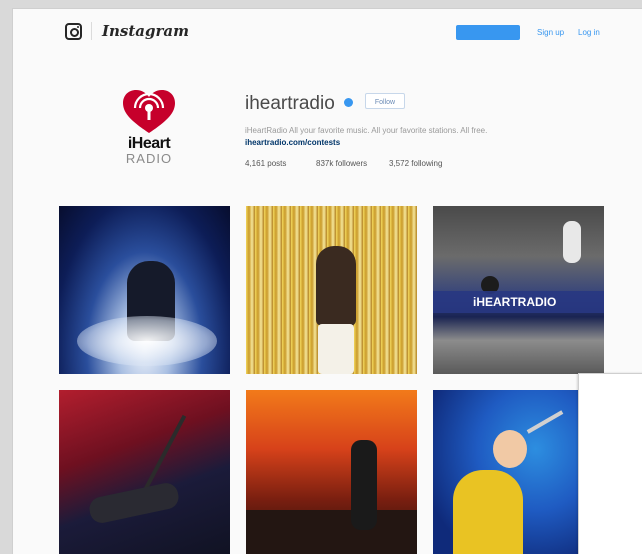 The image size is (642, 554). I want to click on overlapping-window-panel, so click(610, 463).